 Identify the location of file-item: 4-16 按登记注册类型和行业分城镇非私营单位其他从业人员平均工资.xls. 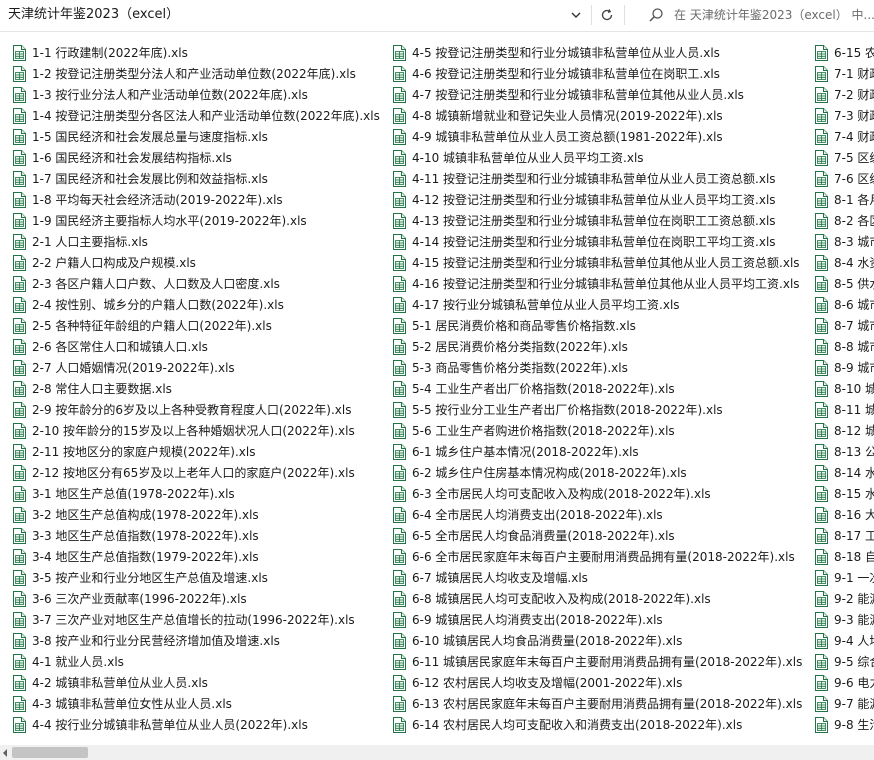
(595, 283).